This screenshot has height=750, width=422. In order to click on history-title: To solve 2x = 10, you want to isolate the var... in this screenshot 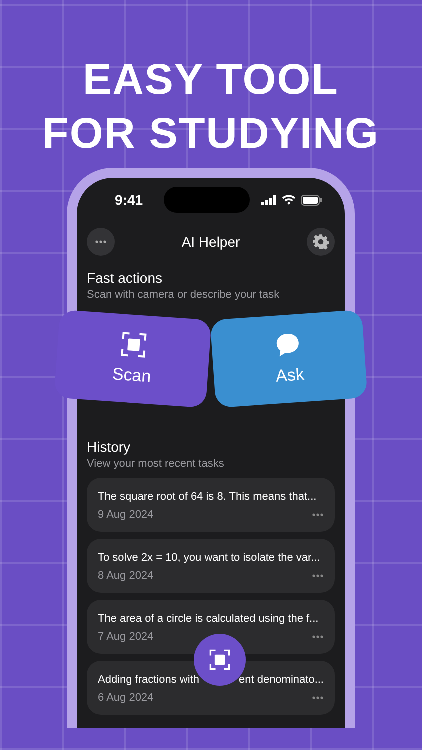, I will do `click(209, 558)`.